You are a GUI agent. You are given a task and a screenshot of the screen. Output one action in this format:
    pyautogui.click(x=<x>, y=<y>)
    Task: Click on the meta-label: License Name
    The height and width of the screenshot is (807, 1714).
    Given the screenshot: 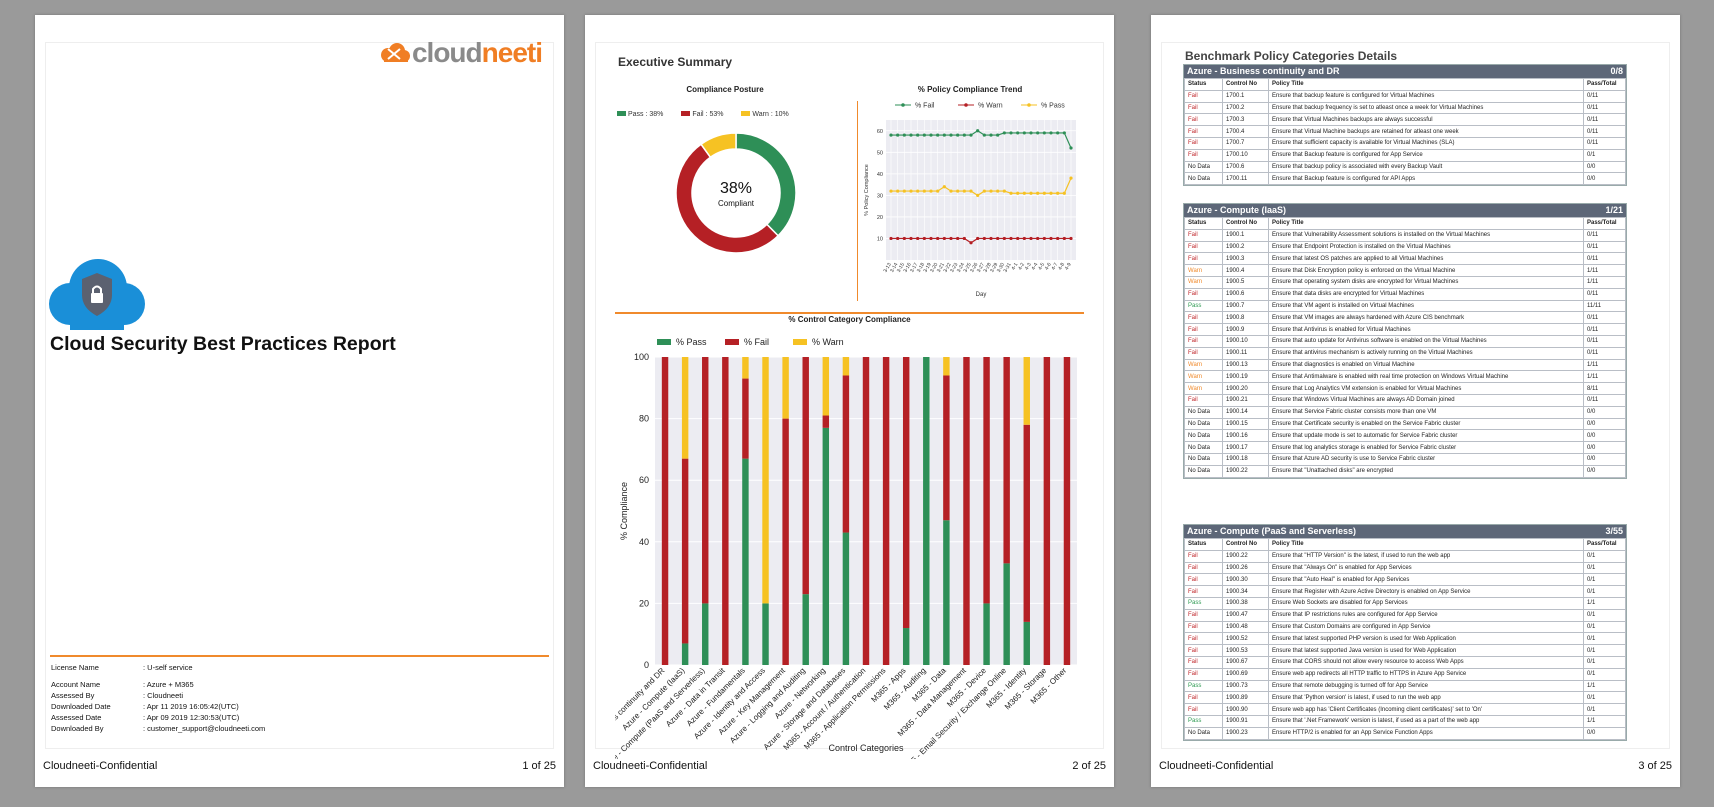 What is the action you would take?
    pyautogui.click(x=75, y=667)
    